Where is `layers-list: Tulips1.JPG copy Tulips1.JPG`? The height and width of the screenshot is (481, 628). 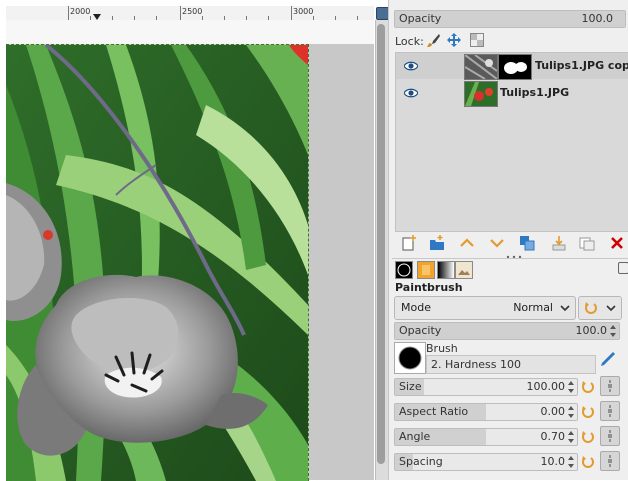
layers-list: Tulips1.JPG copy Tulips1.JPG is located at coordinates (511, 142).